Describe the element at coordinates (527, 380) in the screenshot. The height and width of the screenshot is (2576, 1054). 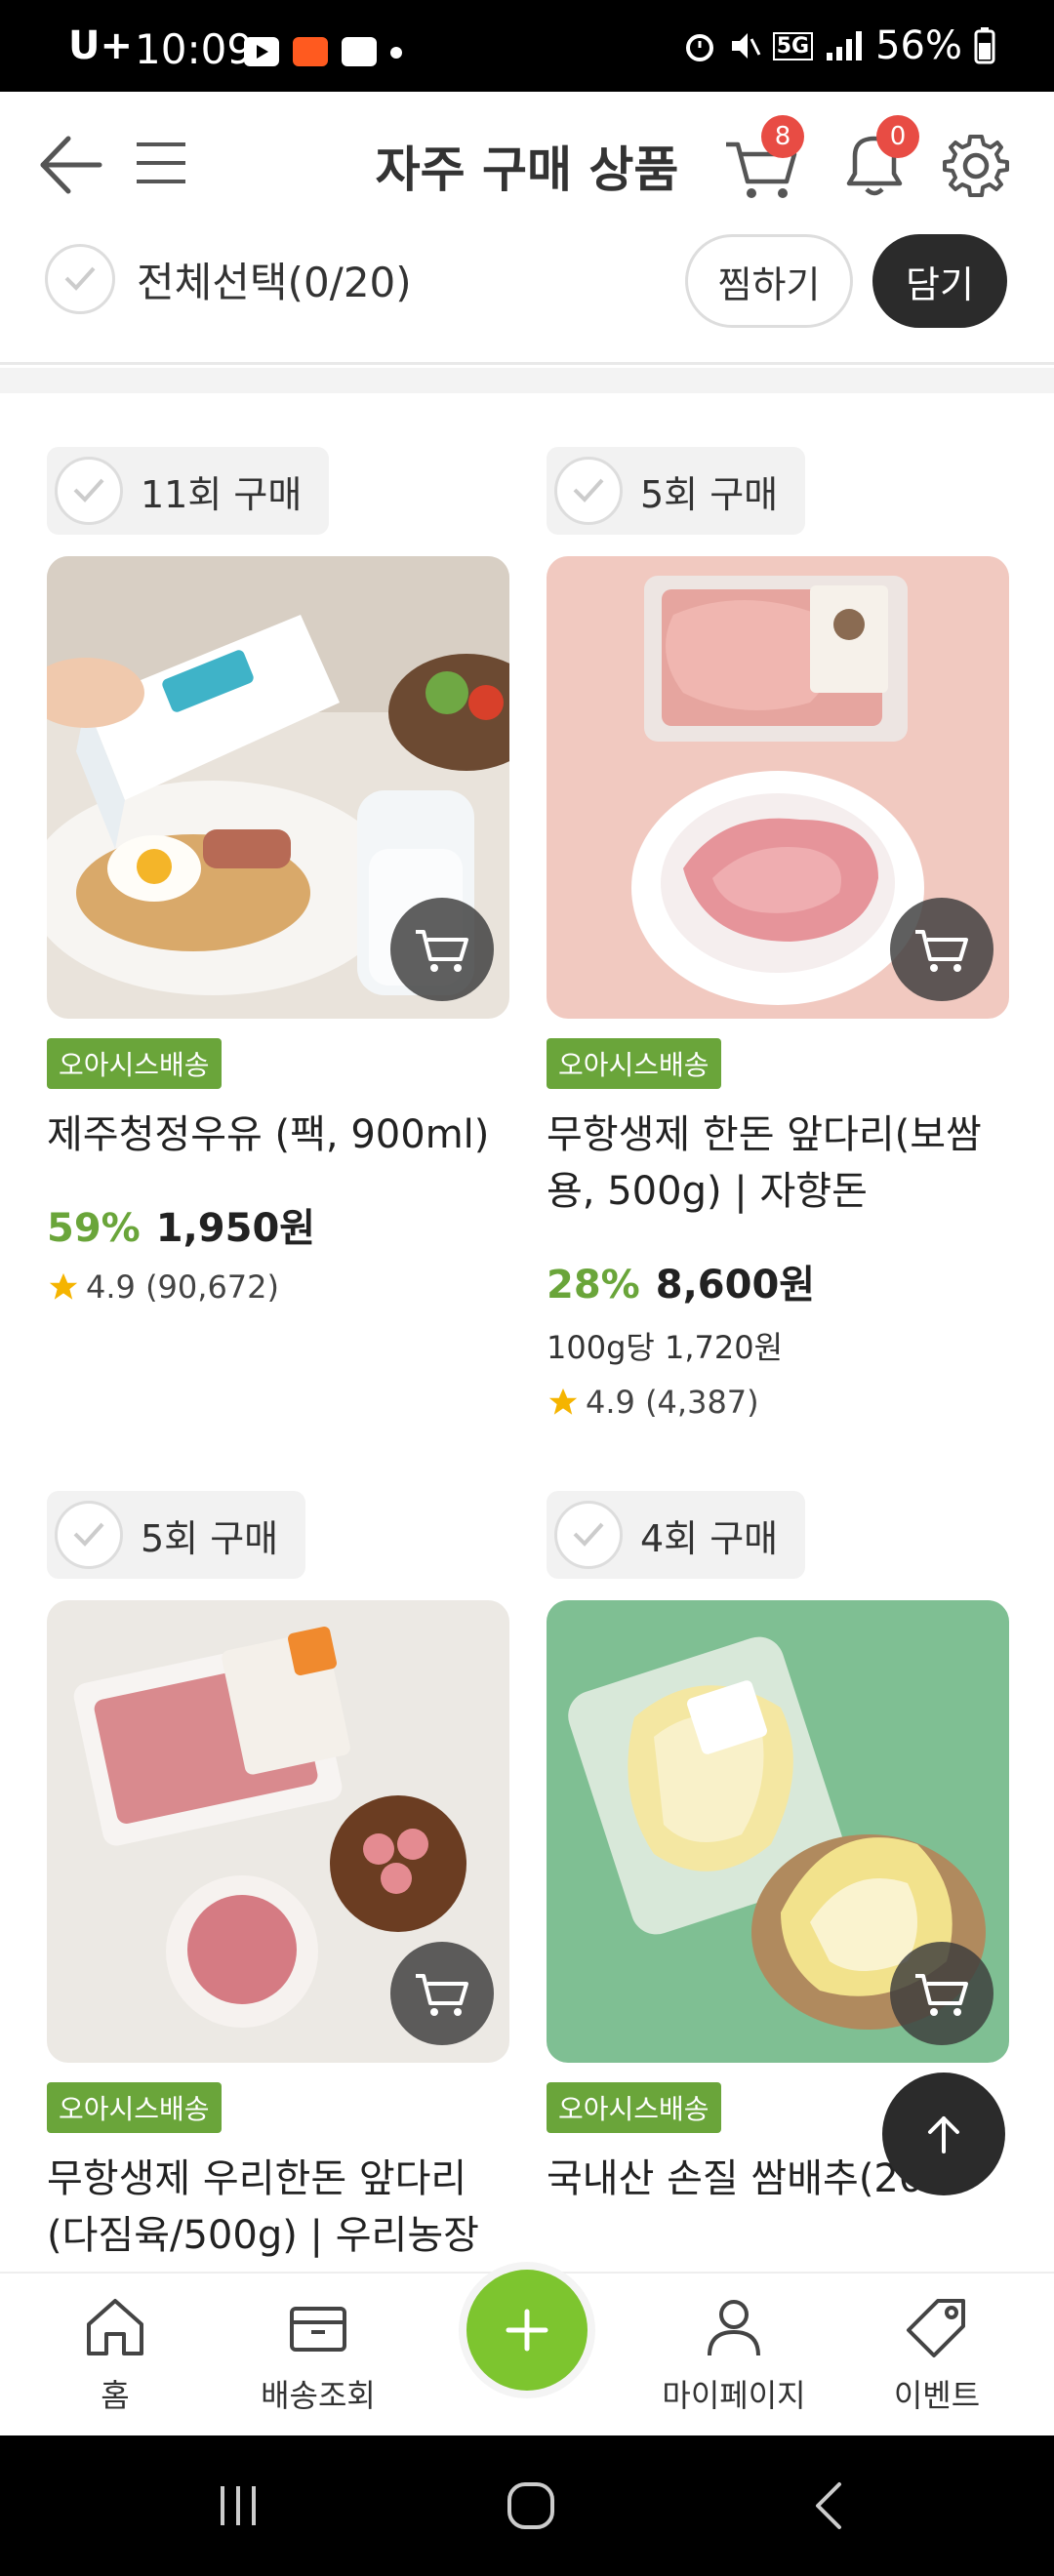
I see `section-divider` at that location.